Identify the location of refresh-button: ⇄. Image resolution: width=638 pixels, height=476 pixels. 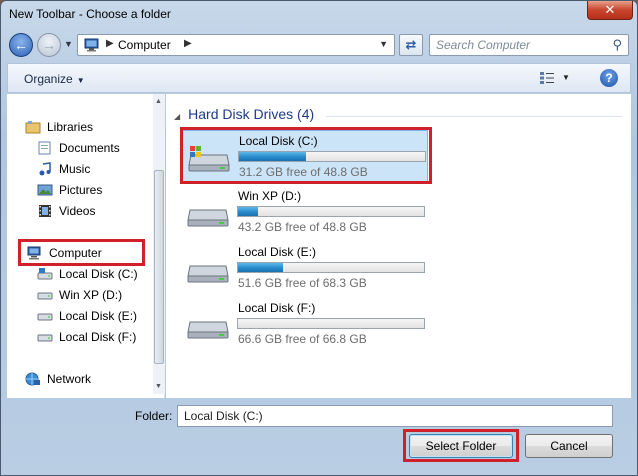
(411, 45).